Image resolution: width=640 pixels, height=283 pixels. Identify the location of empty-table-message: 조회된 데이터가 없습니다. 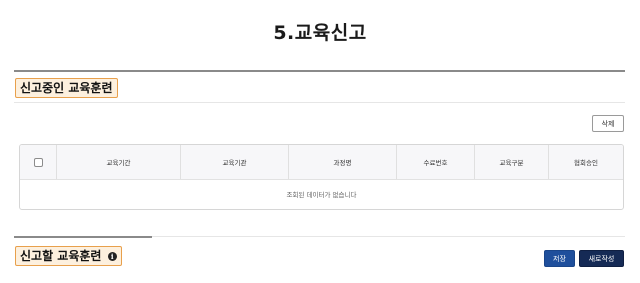
(321, 195).